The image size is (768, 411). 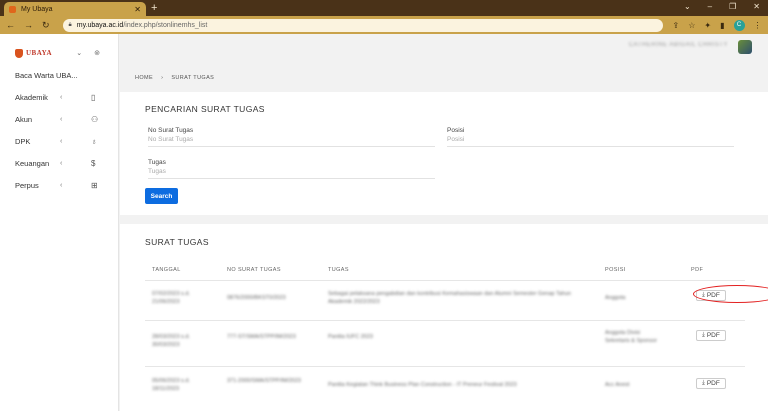 I want to click on sidebar-item-label: Perpus, so click(x=27, y=185).